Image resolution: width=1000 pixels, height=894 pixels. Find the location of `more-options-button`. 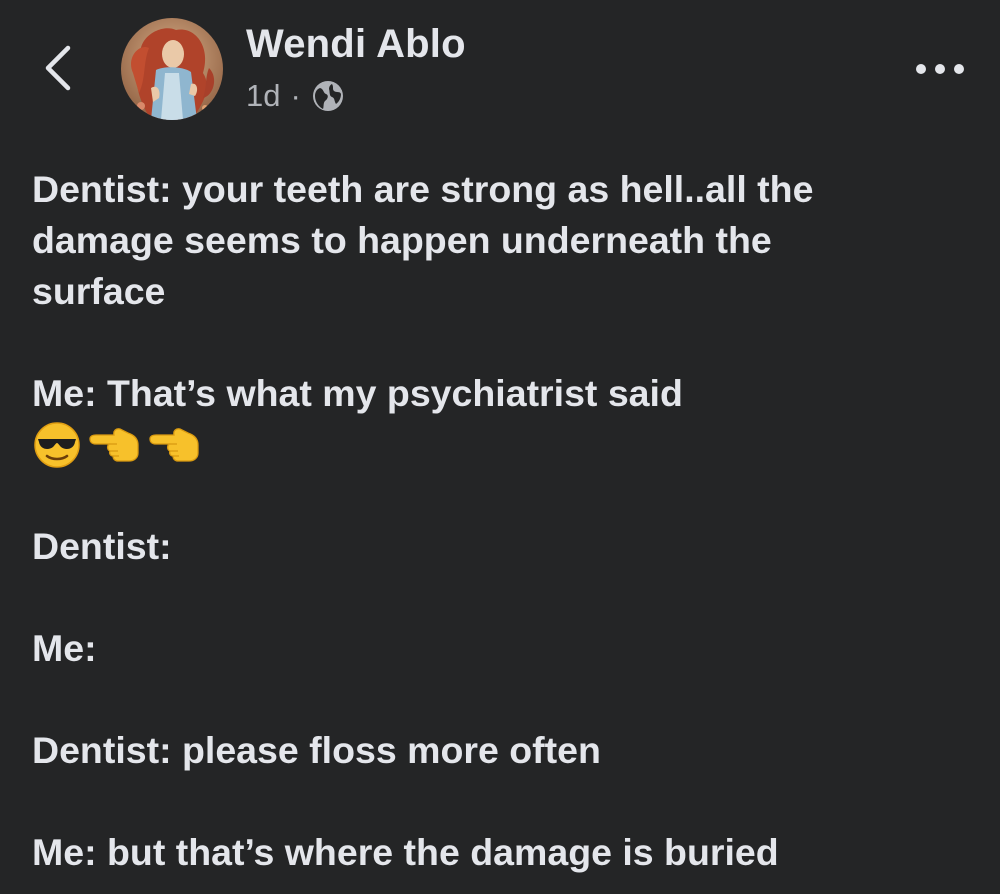

more-options-button is located at coordinates (940, 69).